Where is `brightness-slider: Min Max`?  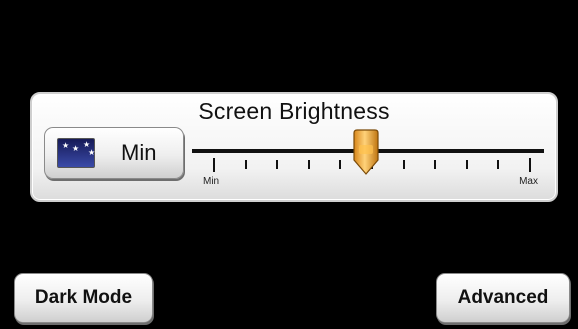 brightness-slider: Min Max is located at coordinates (368, 163).